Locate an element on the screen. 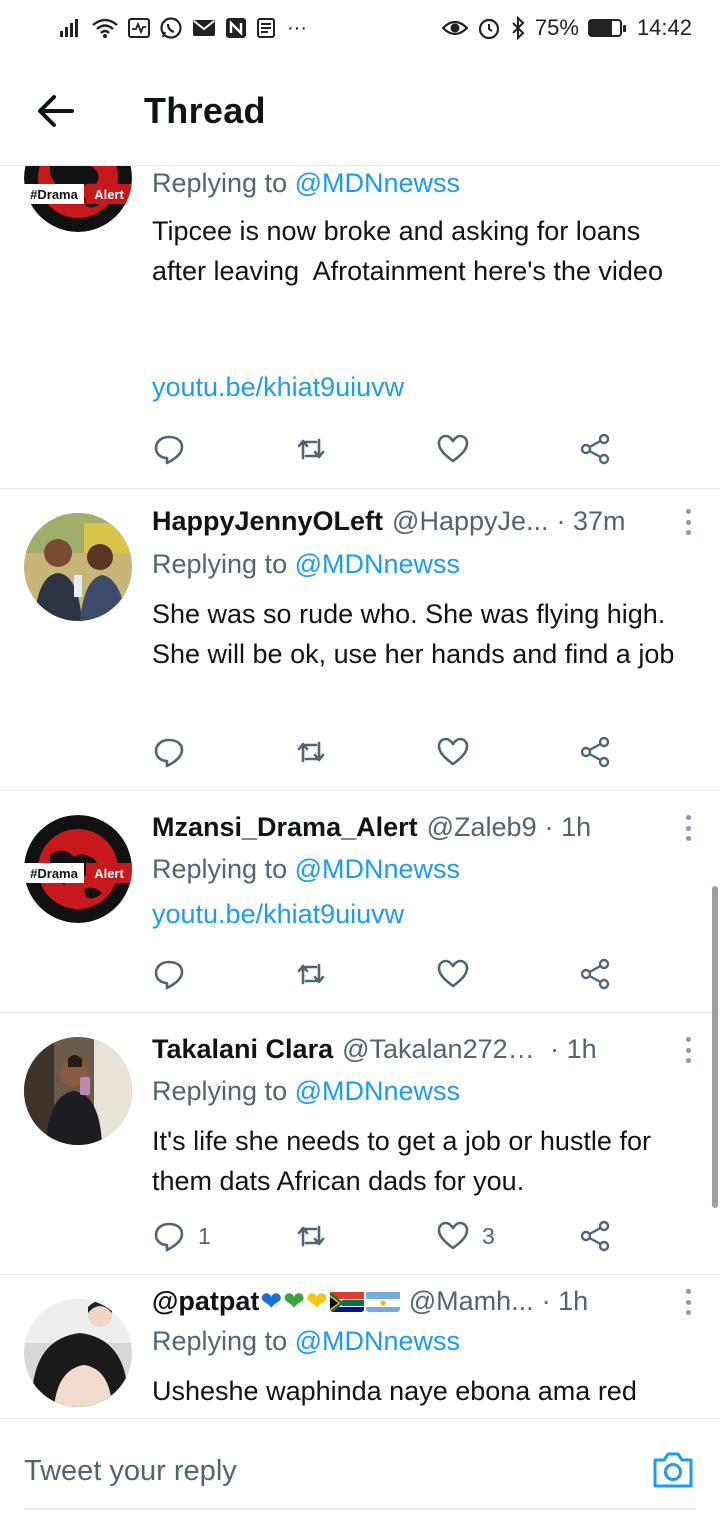  activity-icon is located at coordinates (139, 28).